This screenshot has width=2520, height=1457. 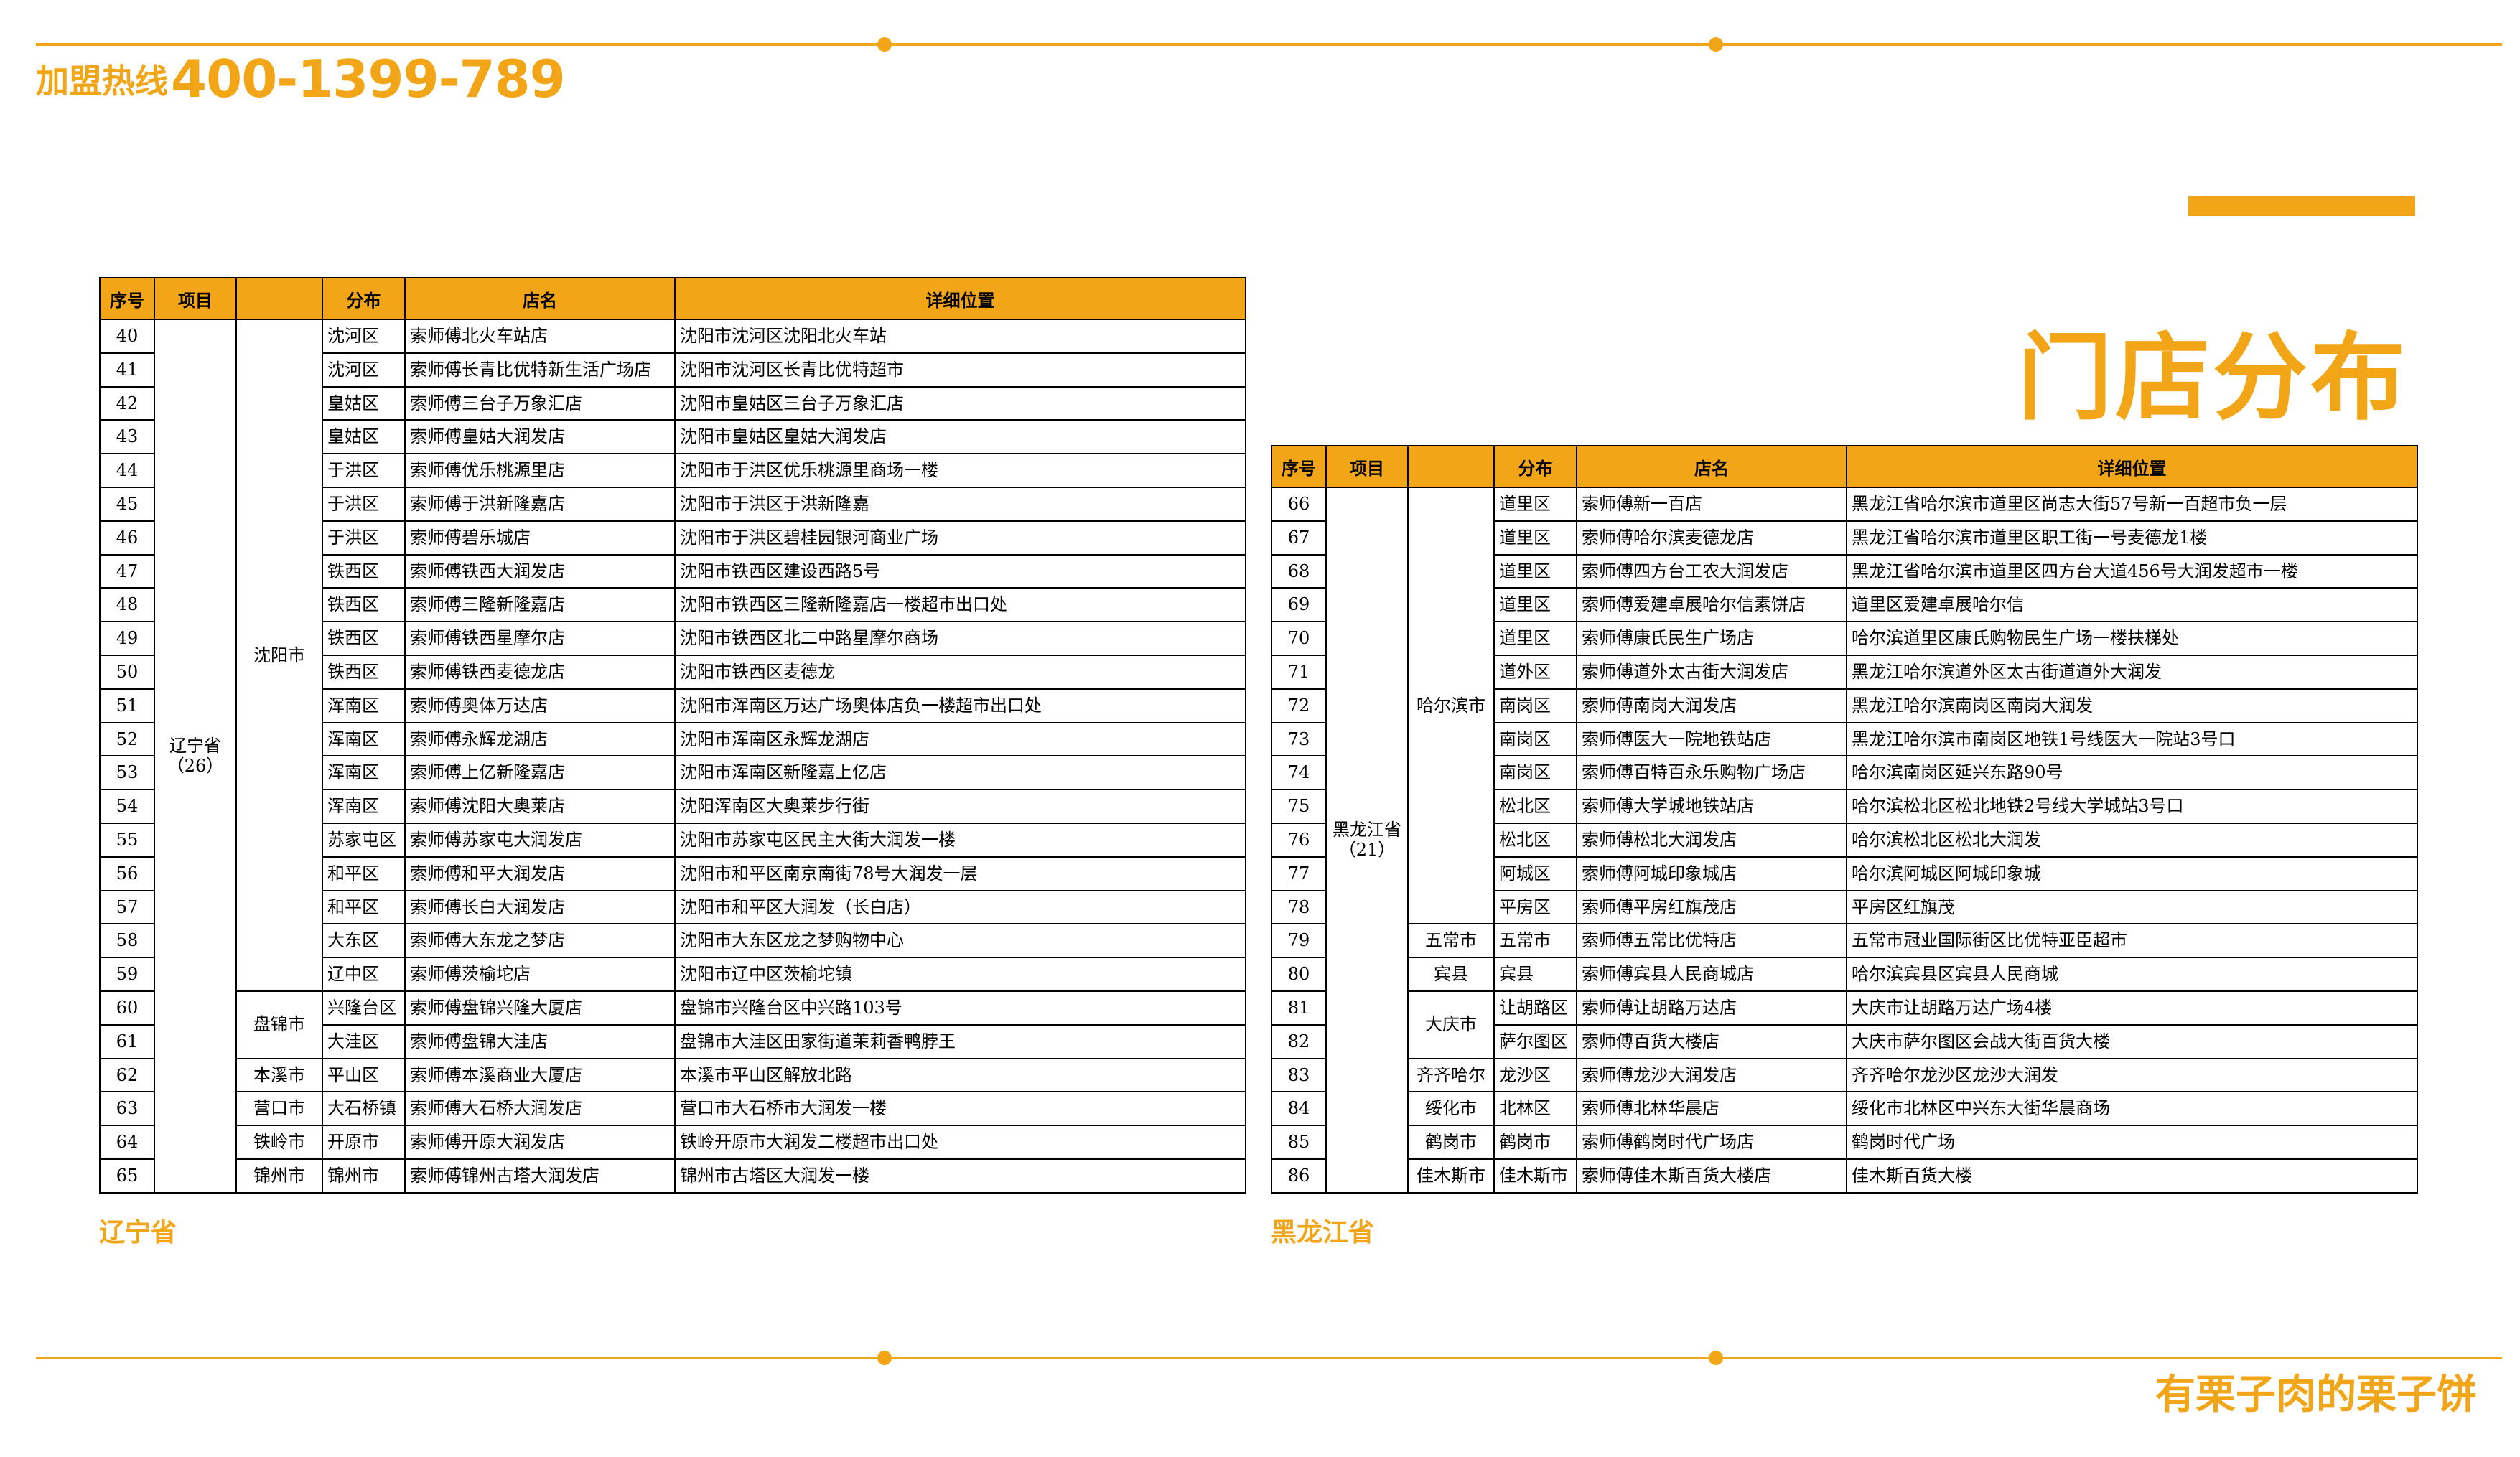 What do you see at coordinates (102, 81) in the screenshot?
I see `hotline-label: 加盟热线` at bounding box center [102, 81].